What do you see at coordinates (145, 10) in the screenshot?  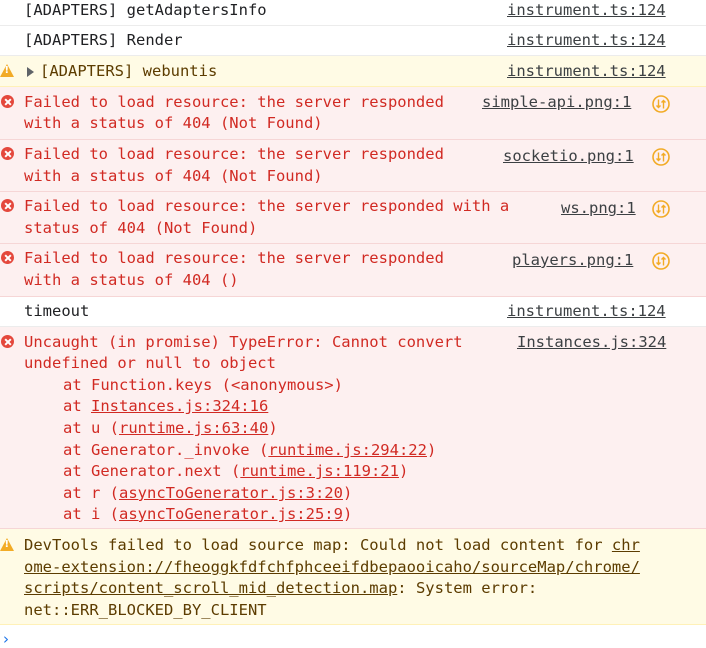 I see `log-message: [ADAPTERS] getAdaptersInfo` at bounding box center [145, 10].